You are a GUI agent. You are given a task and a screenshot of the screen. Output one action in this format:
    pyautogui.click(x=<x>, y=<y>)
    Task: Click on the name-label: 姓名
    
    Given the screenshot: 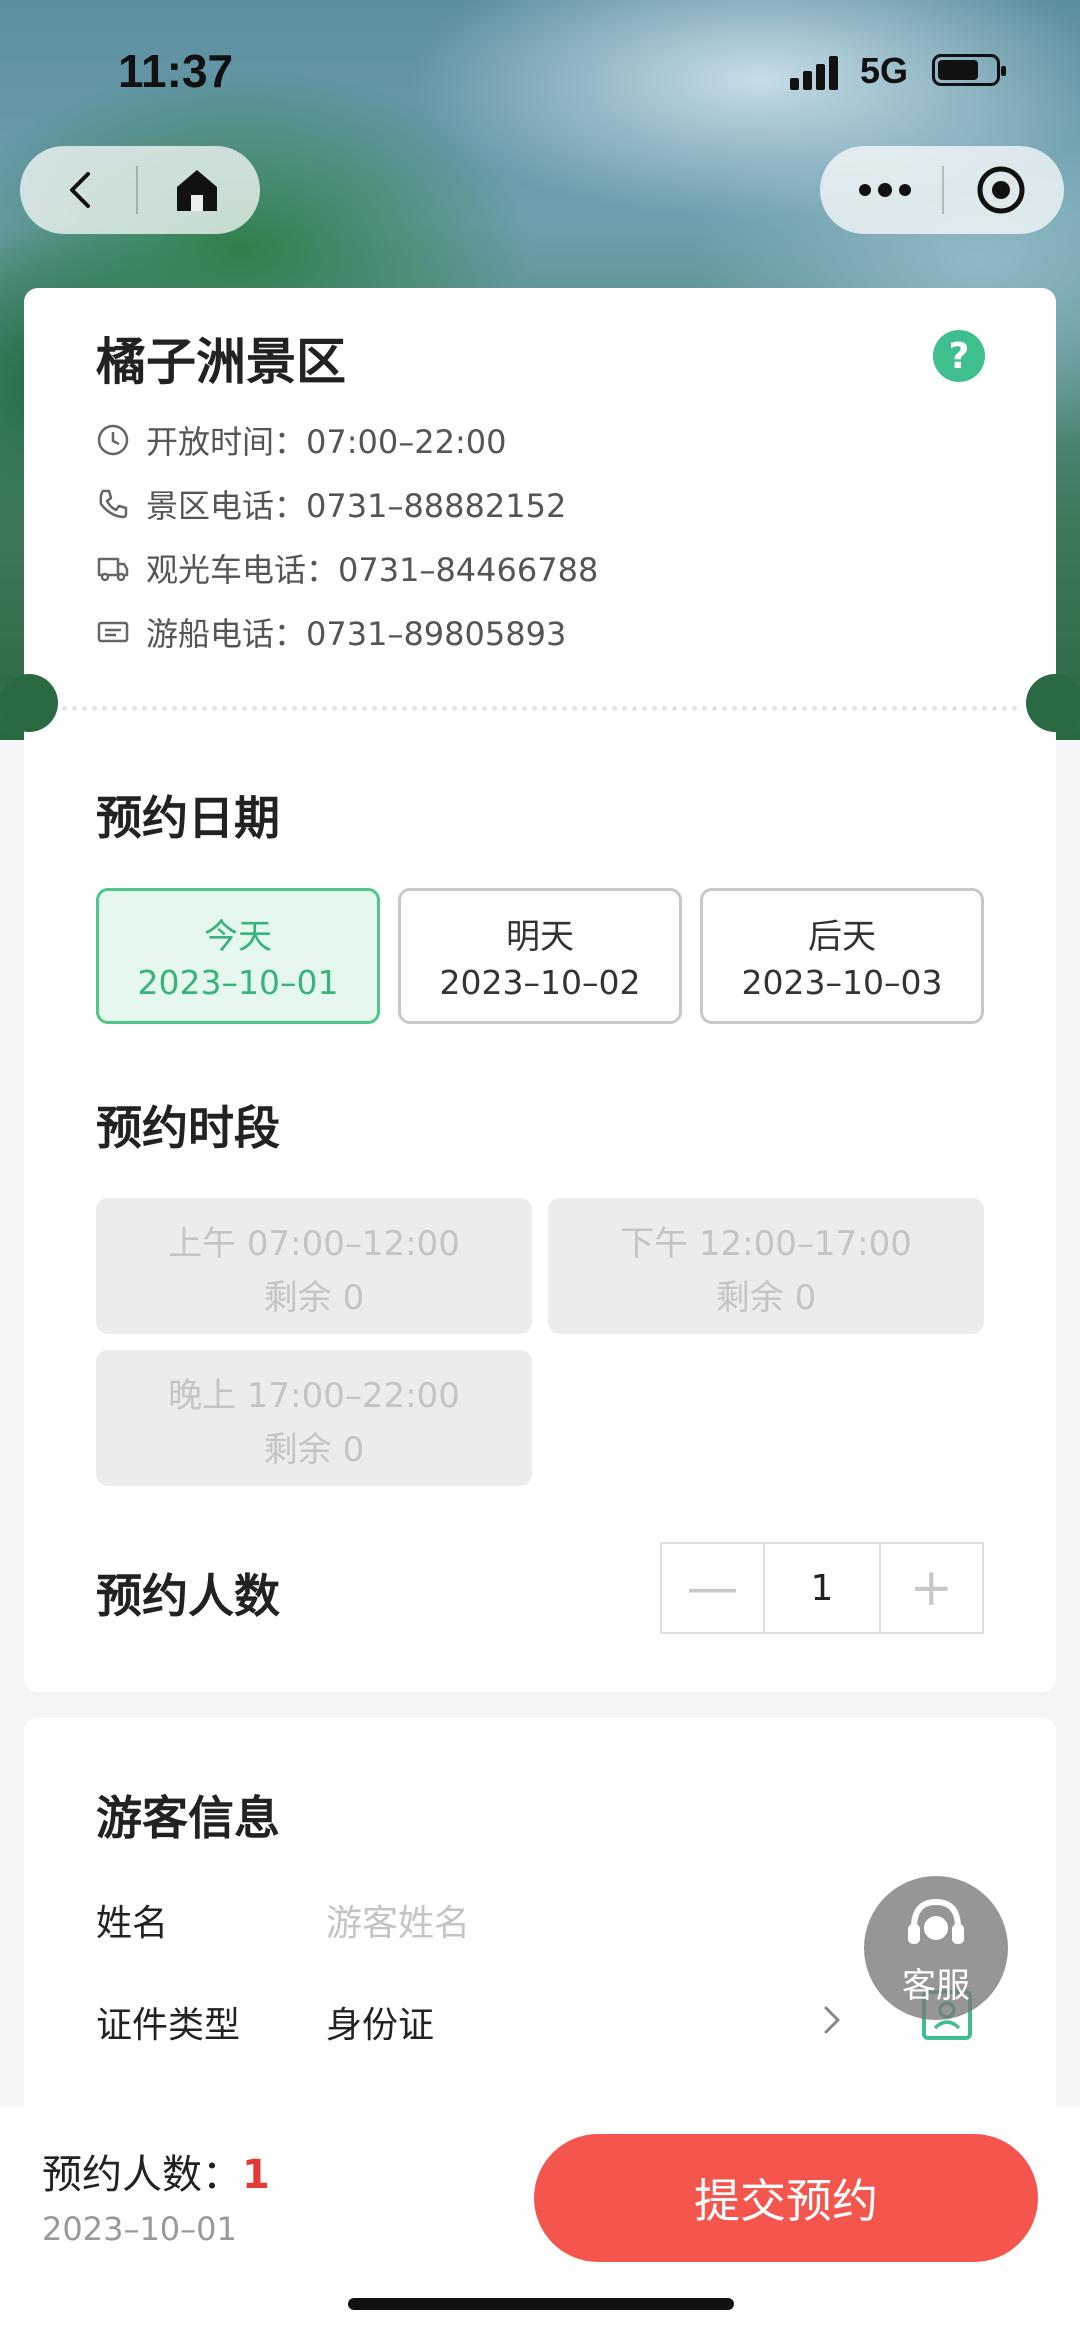 What is the action you would take?
    pyautogui.click(x=132, y=1923)
    